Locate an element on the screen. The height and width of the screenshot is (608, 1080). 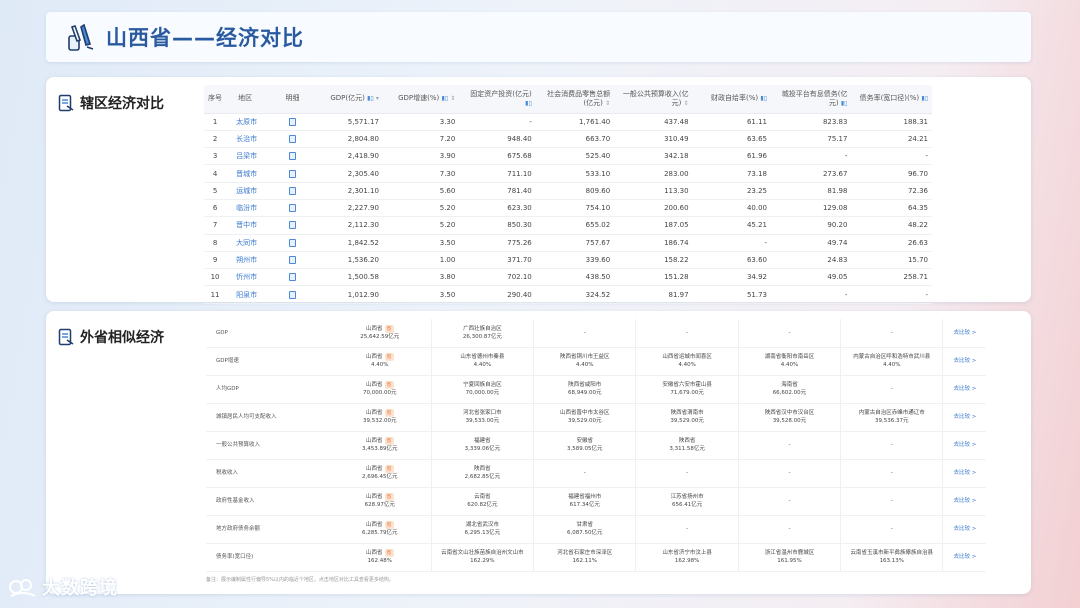
region-link: 阳泉市 is located at coordinates (250, 294).